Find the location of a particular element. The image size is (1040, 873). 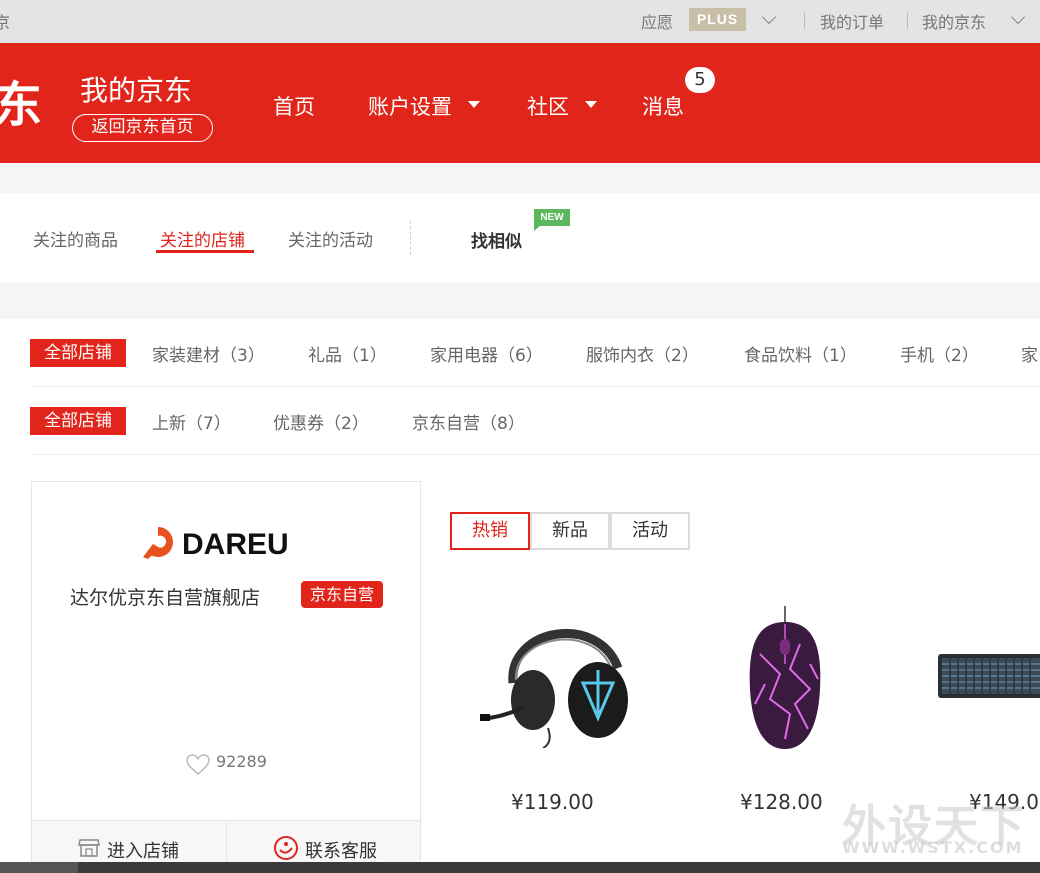

nav-community: 社区 is located at coordinates (548, 106).